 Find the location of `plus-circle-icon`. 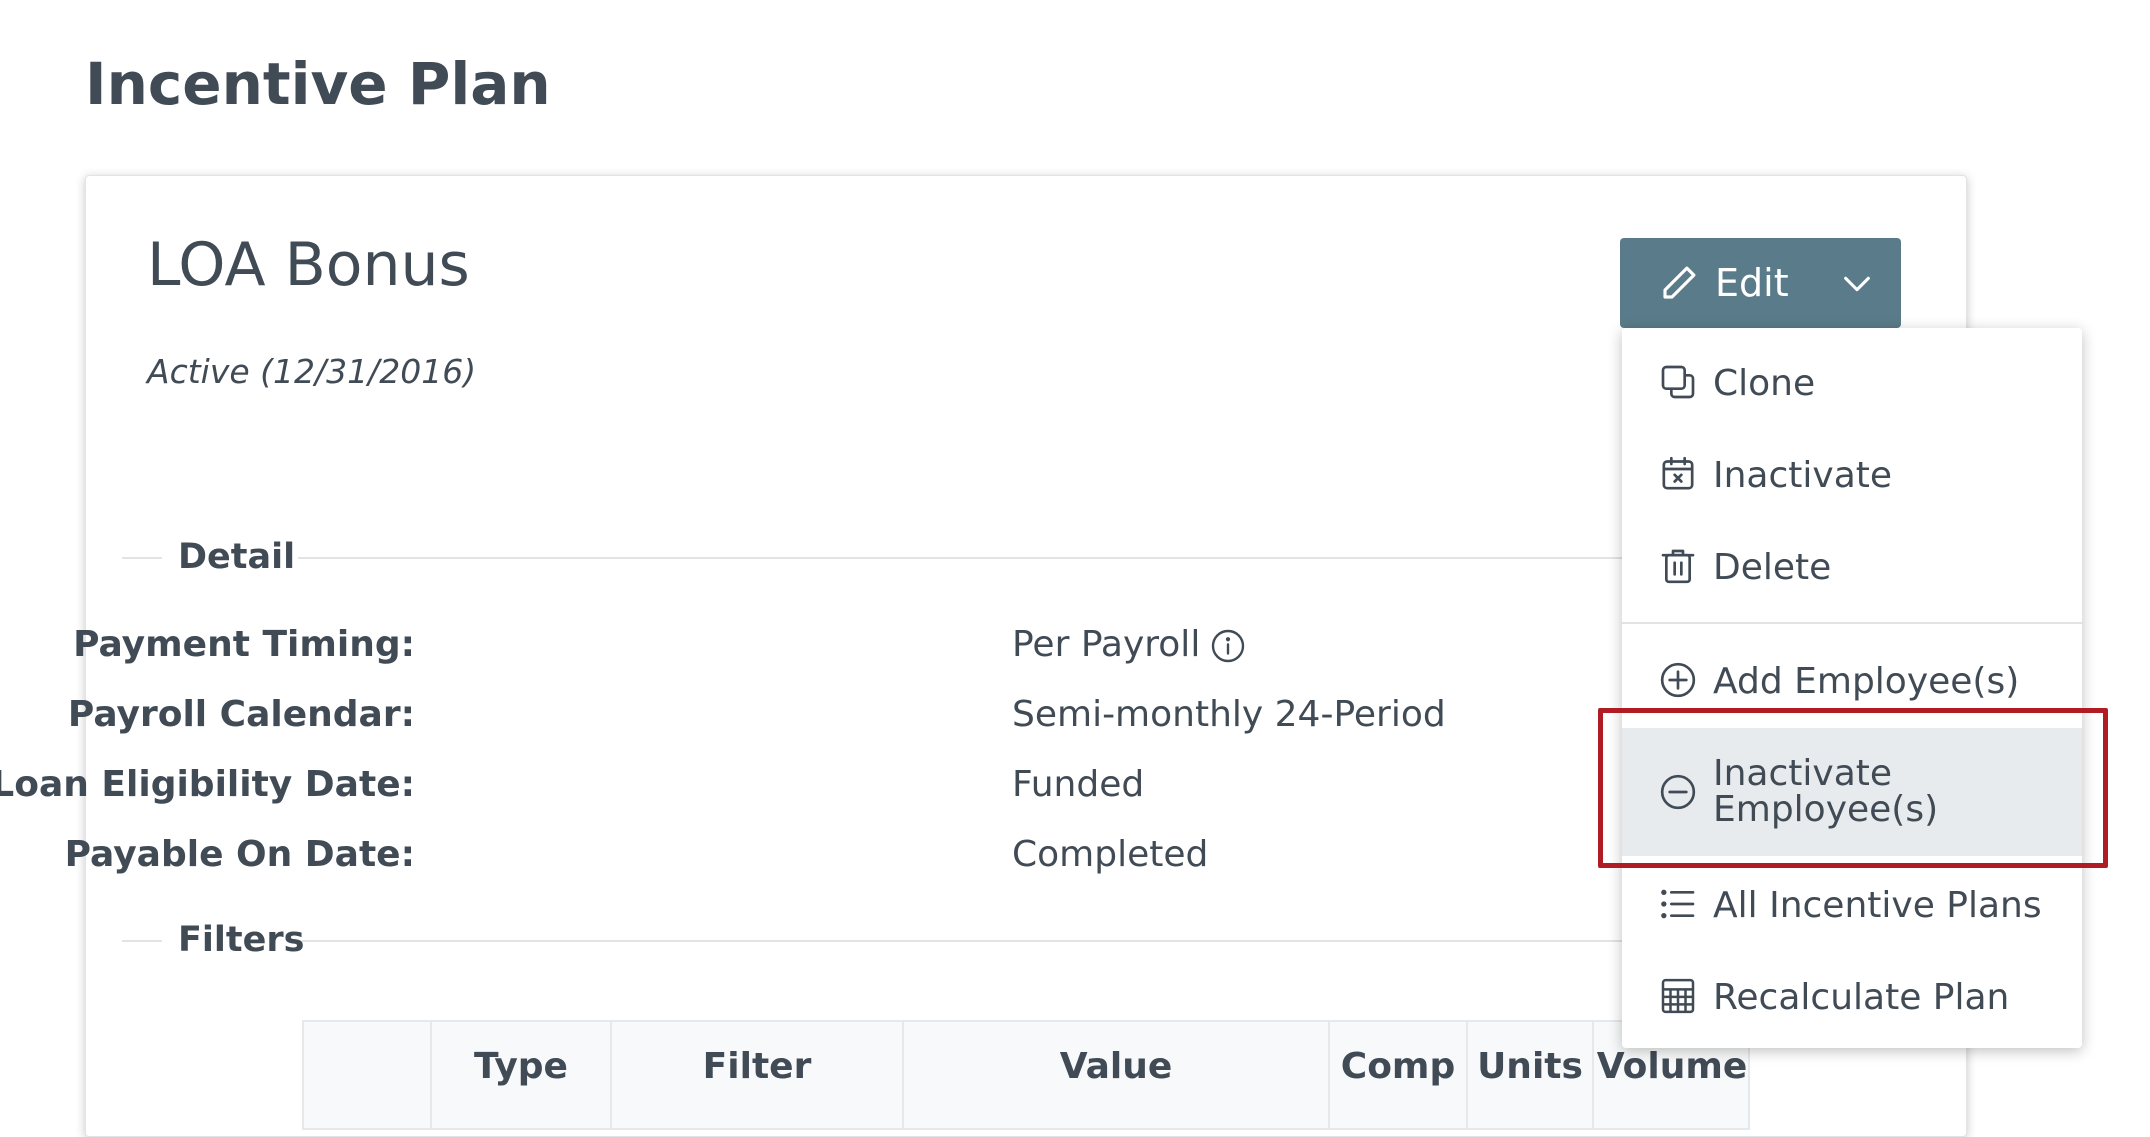

plus-circle-icon is located at coordinates (1678, 680).